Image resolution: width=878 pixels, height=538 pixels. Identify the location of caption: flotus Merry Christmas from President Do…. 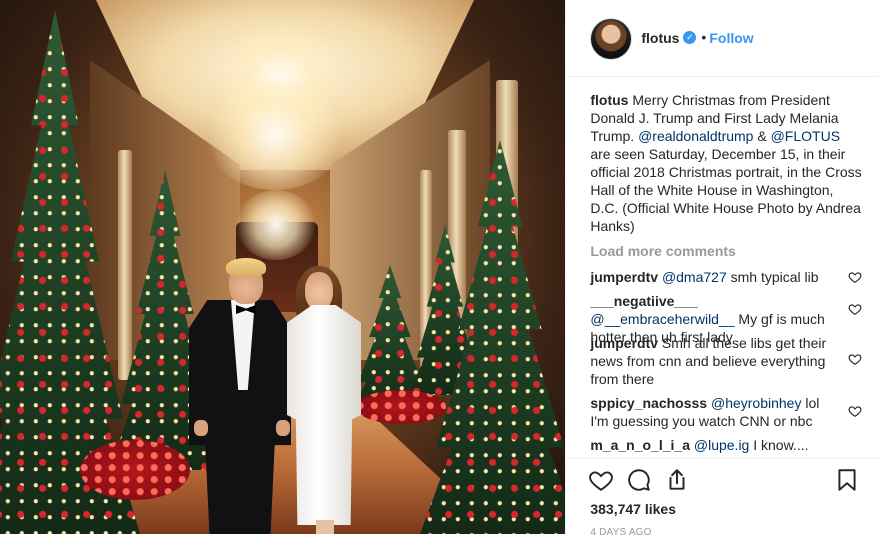
(726, 163).